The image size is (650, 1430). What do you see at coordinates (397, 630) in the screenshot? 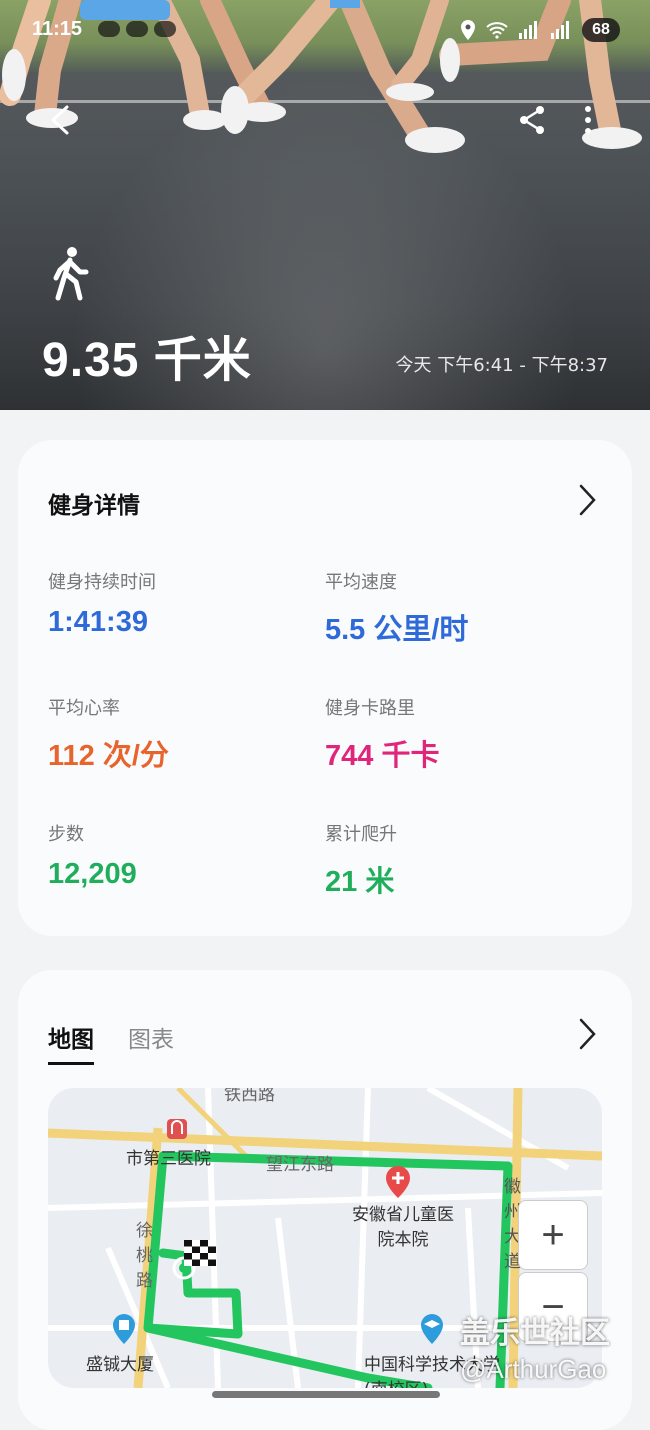
I see `metric-value: 5.5 公里/时` at bounding box center [397, 630].